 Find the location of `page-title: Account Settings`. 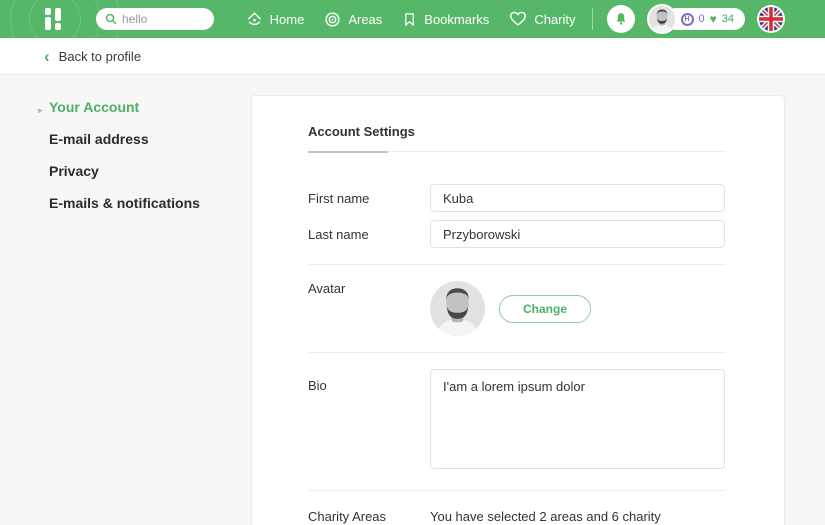

page-title: Account Settings is located at coordinates (361, 131).